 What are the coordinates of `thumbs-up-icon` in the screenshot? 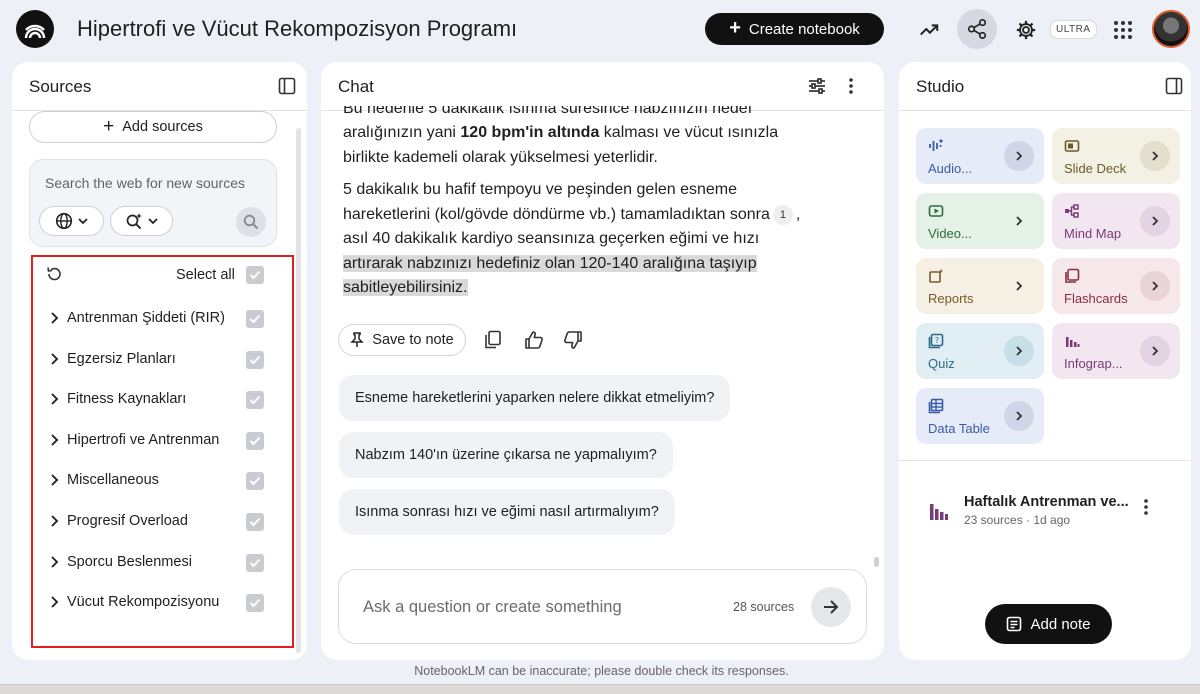 It's located at (534, 342).